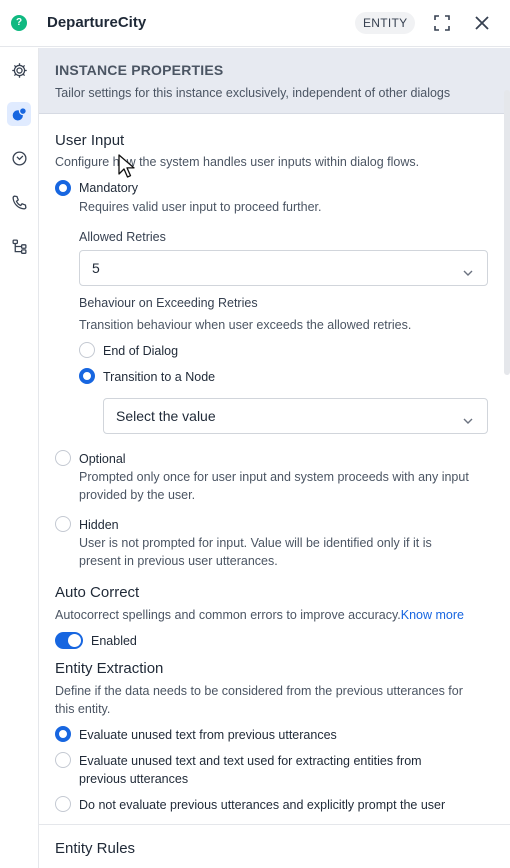 Image resolution: width=510 pixels, height=868 pixels. I want to click on auto-correct-toggle, so click(69, 640).